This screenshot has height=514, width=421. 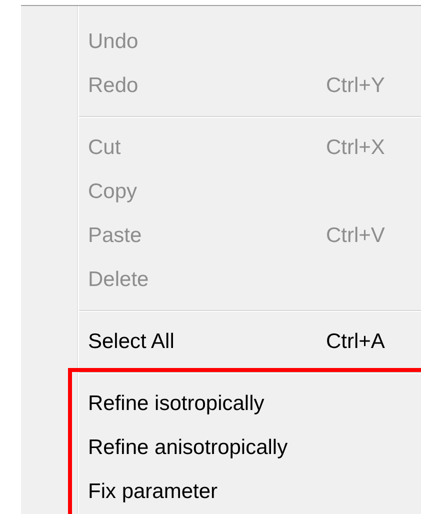 What do you see at coordinates (188, 448) in the screenshot?
I see `menu-item: Refine anisotropically` at bounding box center [188, 448].